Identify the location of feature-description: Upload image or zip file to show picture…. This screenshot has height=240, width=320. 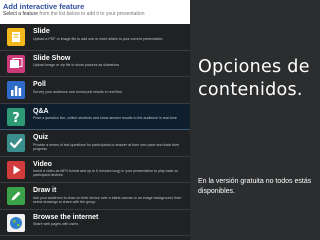
(76, 65).